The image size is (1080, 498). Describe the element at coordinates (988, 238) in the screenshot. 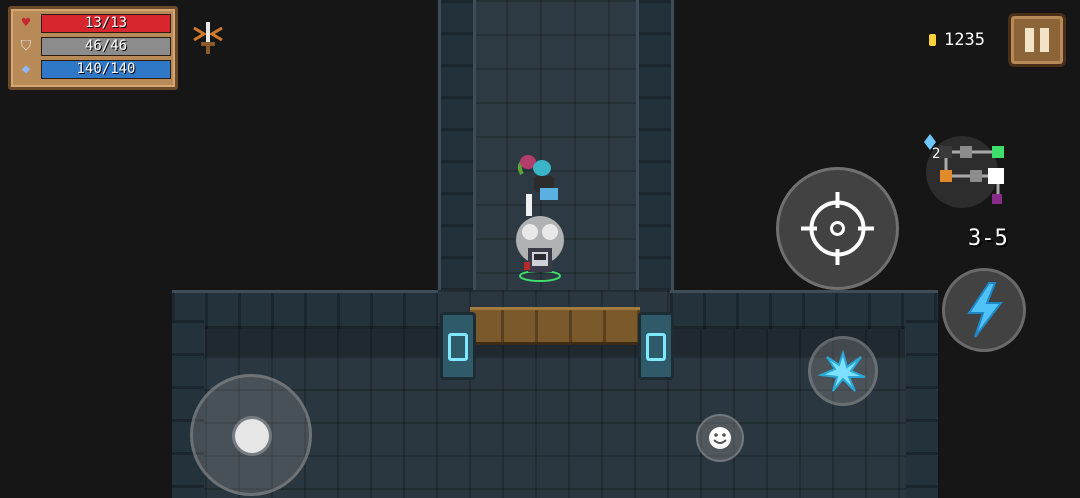

I see `level-indicator: 3-5` at that location.